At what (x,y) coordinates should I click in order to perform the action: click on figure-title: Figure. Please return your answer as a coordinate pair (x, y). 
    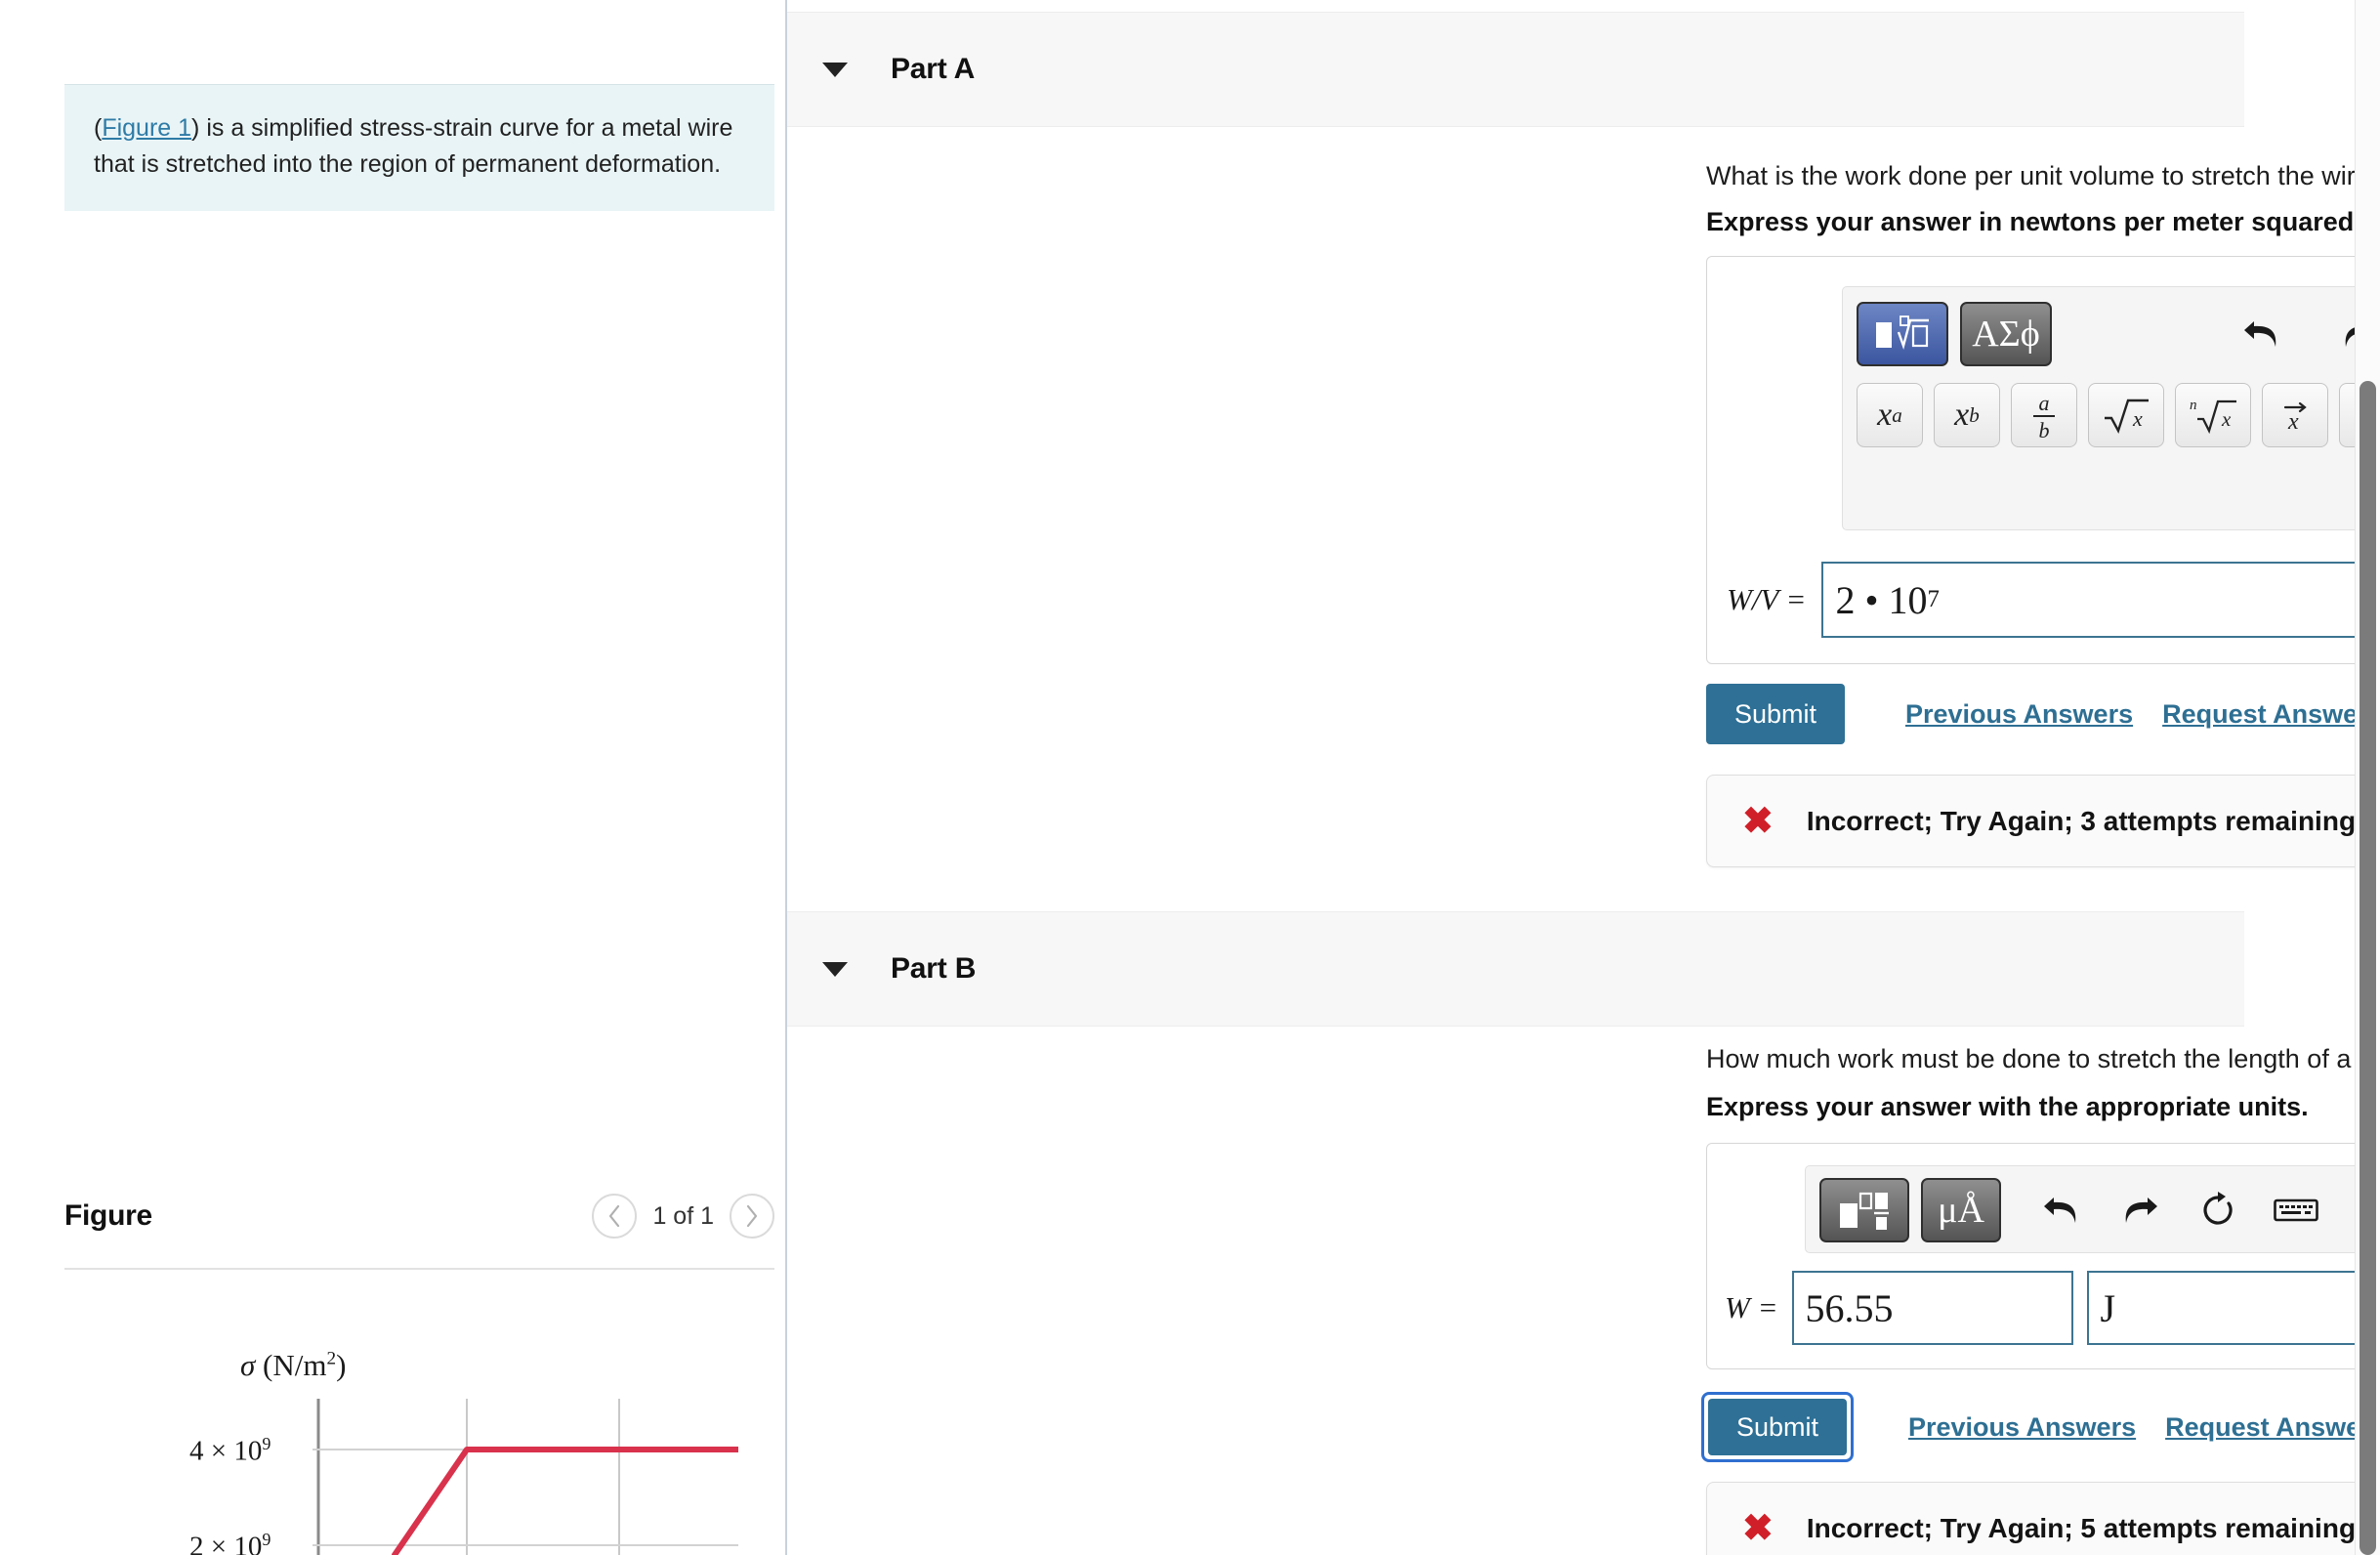
    Looking at the image, I should click on (108, 1215).